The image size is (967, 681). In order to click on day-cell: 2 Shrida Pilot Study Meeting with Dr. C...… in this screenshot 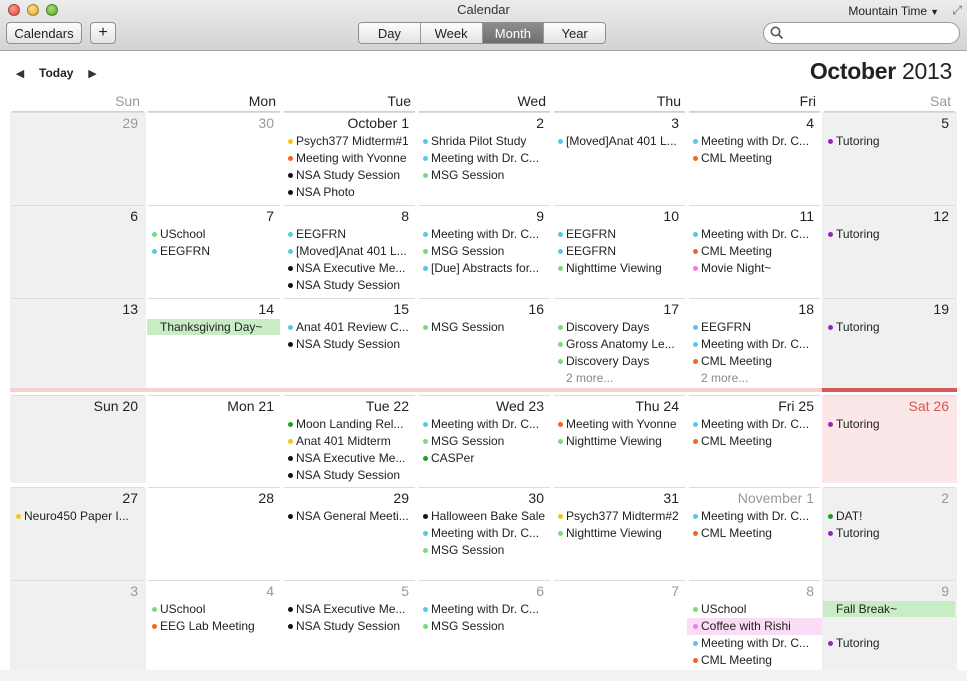, I will do `click(484, 158)`.